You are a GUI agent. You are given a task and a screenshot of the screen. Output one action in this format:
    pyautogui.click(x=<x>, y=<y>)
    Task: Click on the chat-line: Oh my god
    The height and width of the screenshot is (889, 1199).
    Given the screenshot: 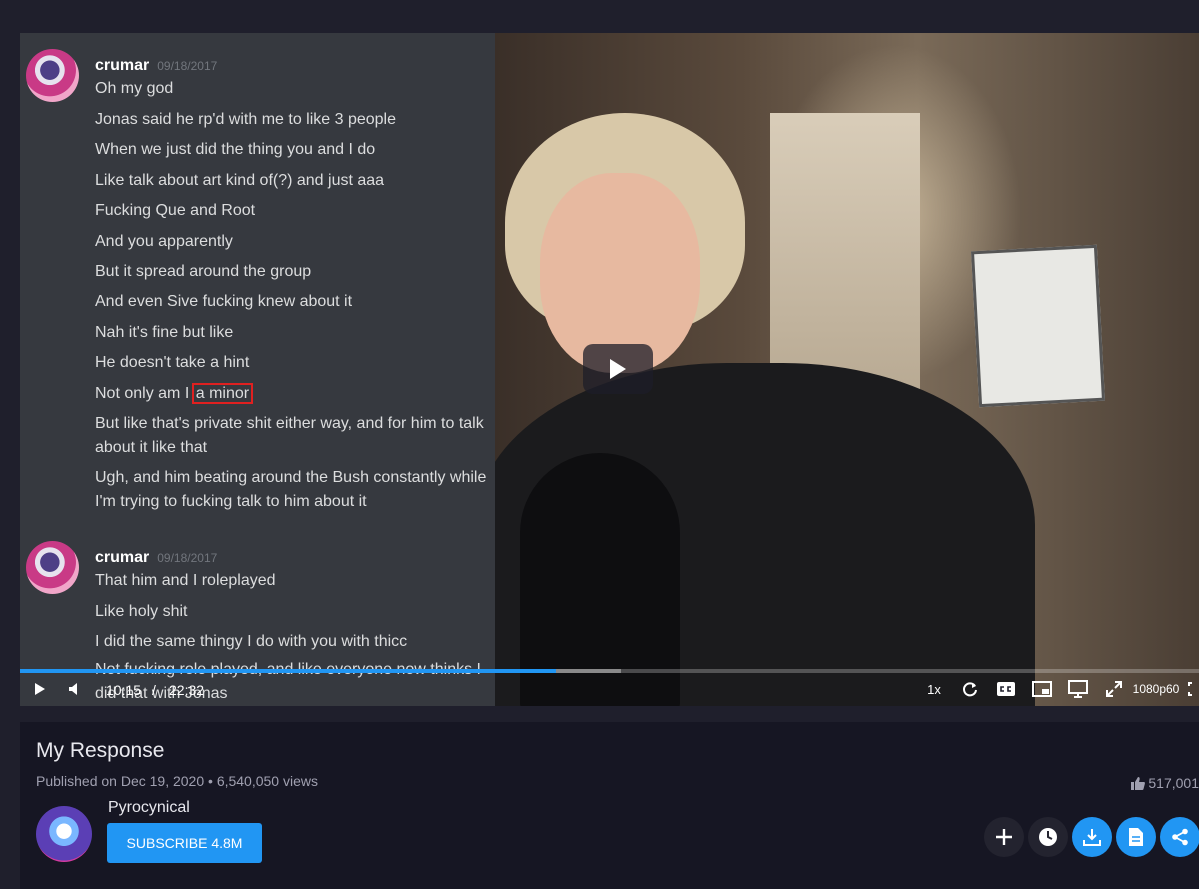 What is the action you would take?
    pyautogui.click(x=134, y=88)
    